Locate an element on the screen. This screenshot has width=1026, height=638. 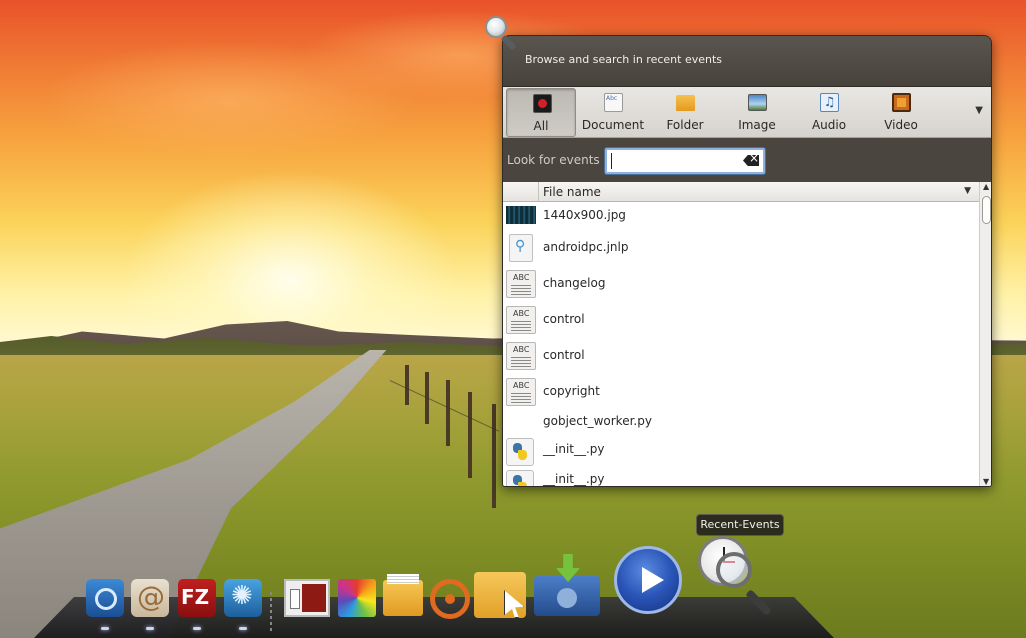
install-icon is located at coordinates (567, 585).